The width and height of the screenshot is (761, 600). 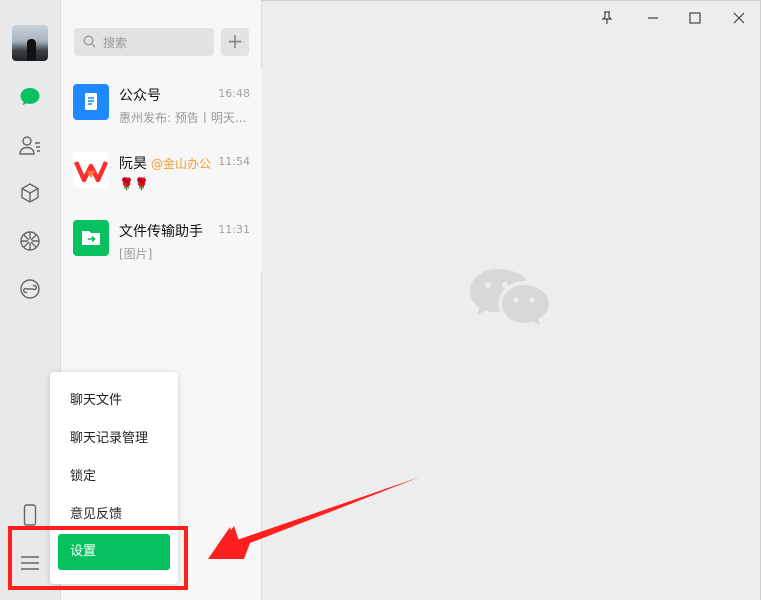 I want to click on wechat-logo-icon, so click(x=509, y=297).